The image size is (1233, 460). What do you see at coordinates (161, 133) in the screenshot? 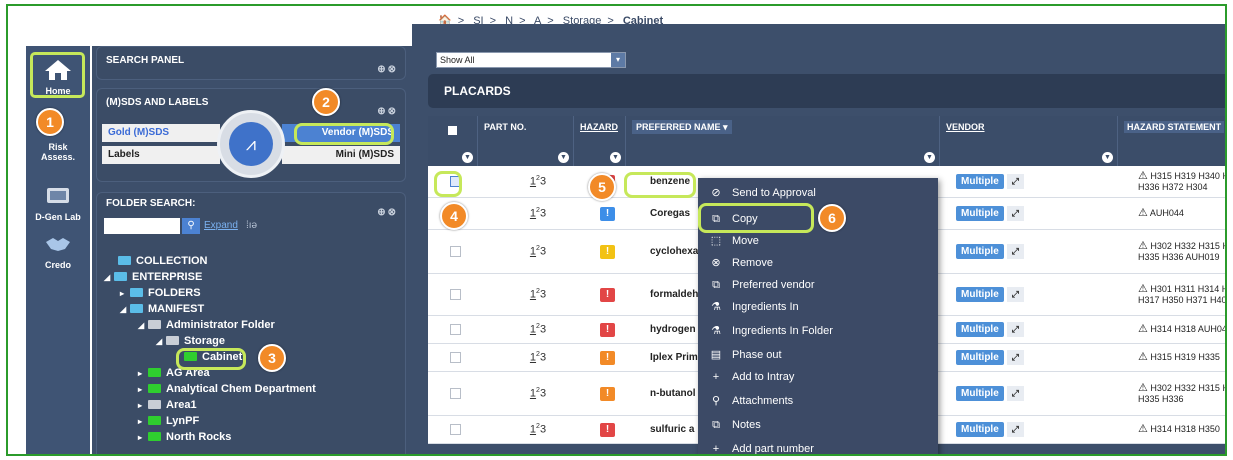
I see `gold-sds-button: Gold (M)SDS` at bounding box center [161, 133].